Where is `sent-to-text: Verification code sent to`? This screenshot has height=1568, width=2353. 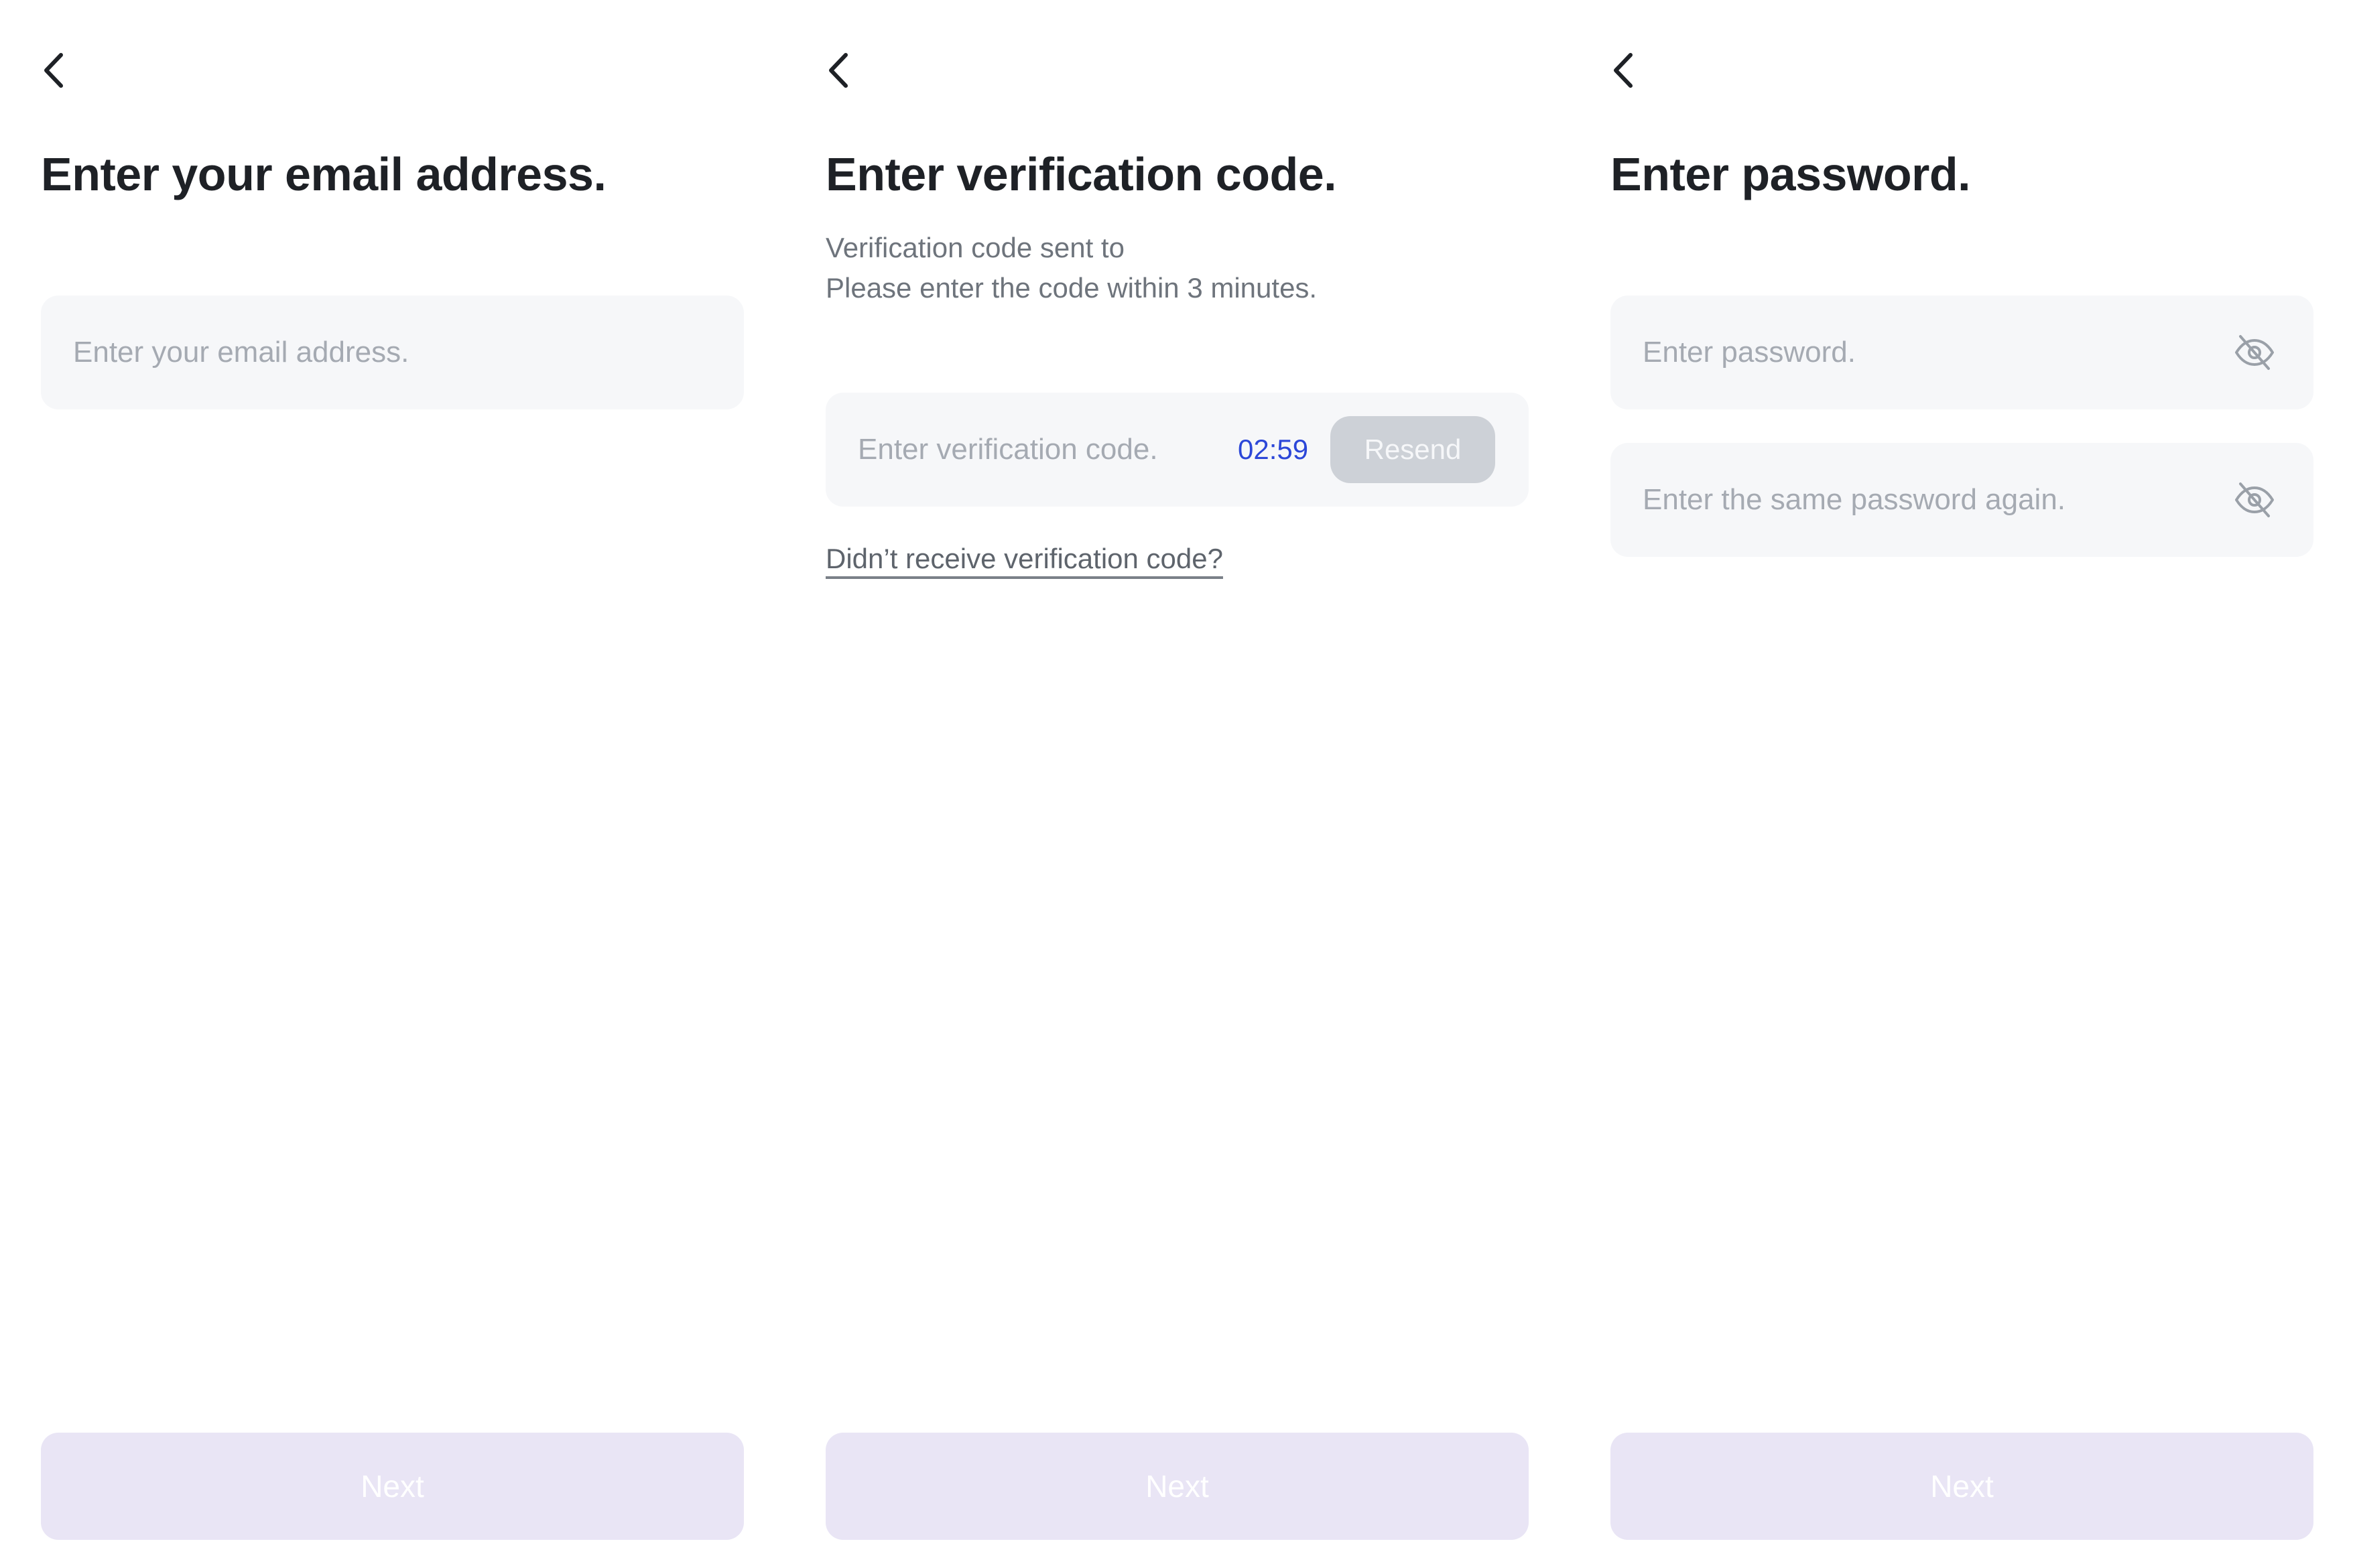
sent-to-text: Verification code sent to is located at coordinates (975, 247).